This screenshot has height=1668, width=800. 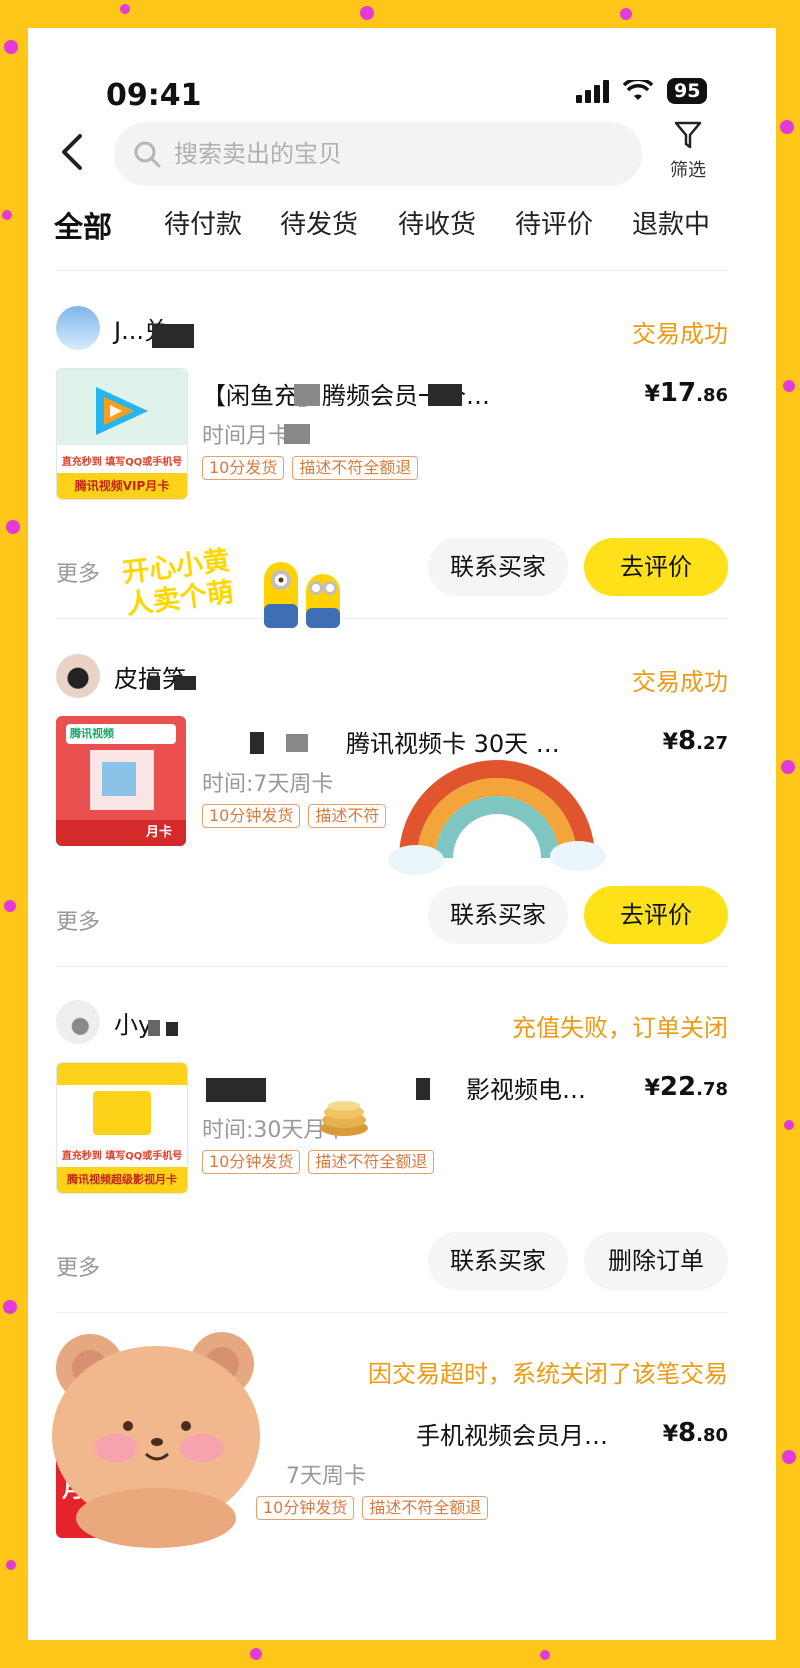 I want to click on search-bar, so click(x=378, y=154).